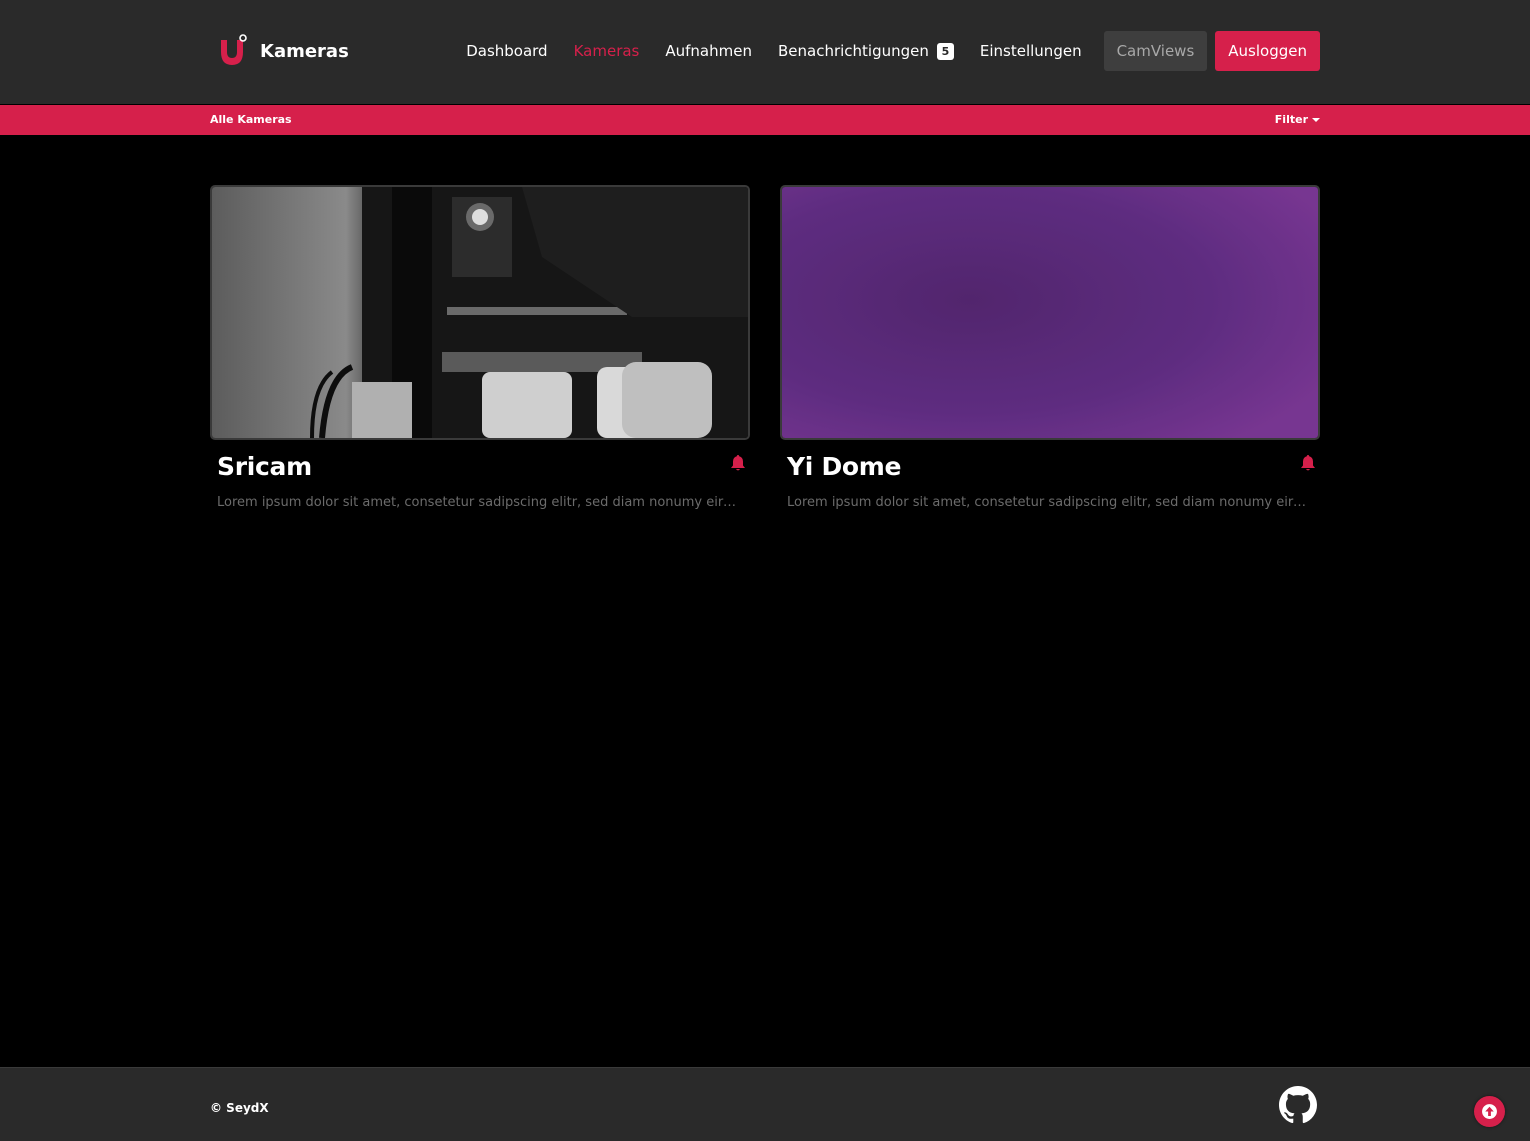 The height and width of the screenshot is (1141, 1530). Describe the element at coordinates (480, 466) in the screenshot. I see `camera-name: Sricam` at that location.